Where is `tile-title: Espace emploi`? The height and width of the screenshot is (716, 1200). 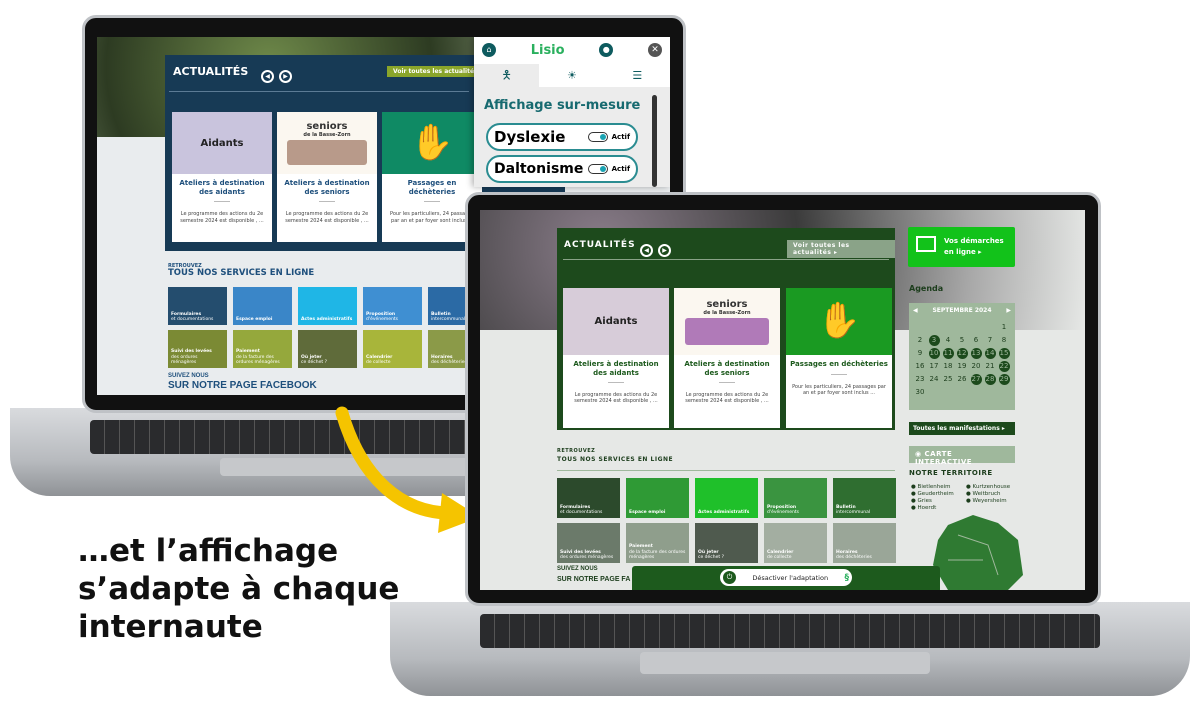
tile-title: Espace emploi is located at coordinates (254, 319).